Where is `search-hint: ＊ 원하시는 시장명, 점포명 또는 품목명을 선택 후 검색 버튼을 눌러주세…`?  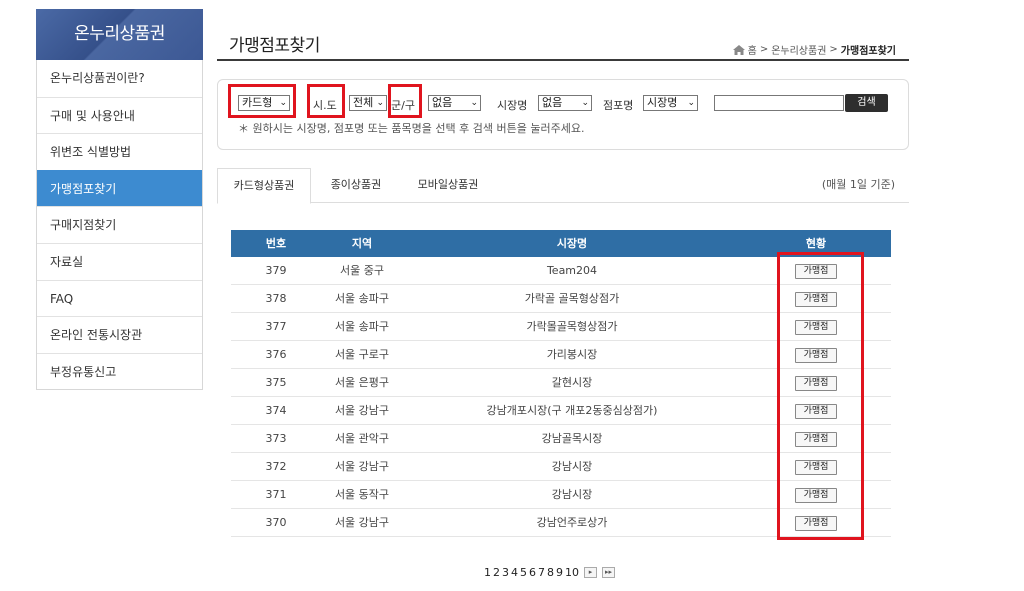
search-hint: ＊ 원하시는 시장명, 점포명 또는 품목명을 선택 후 검색 버튼을 눌러주세… is located at coordinates (411, 128).